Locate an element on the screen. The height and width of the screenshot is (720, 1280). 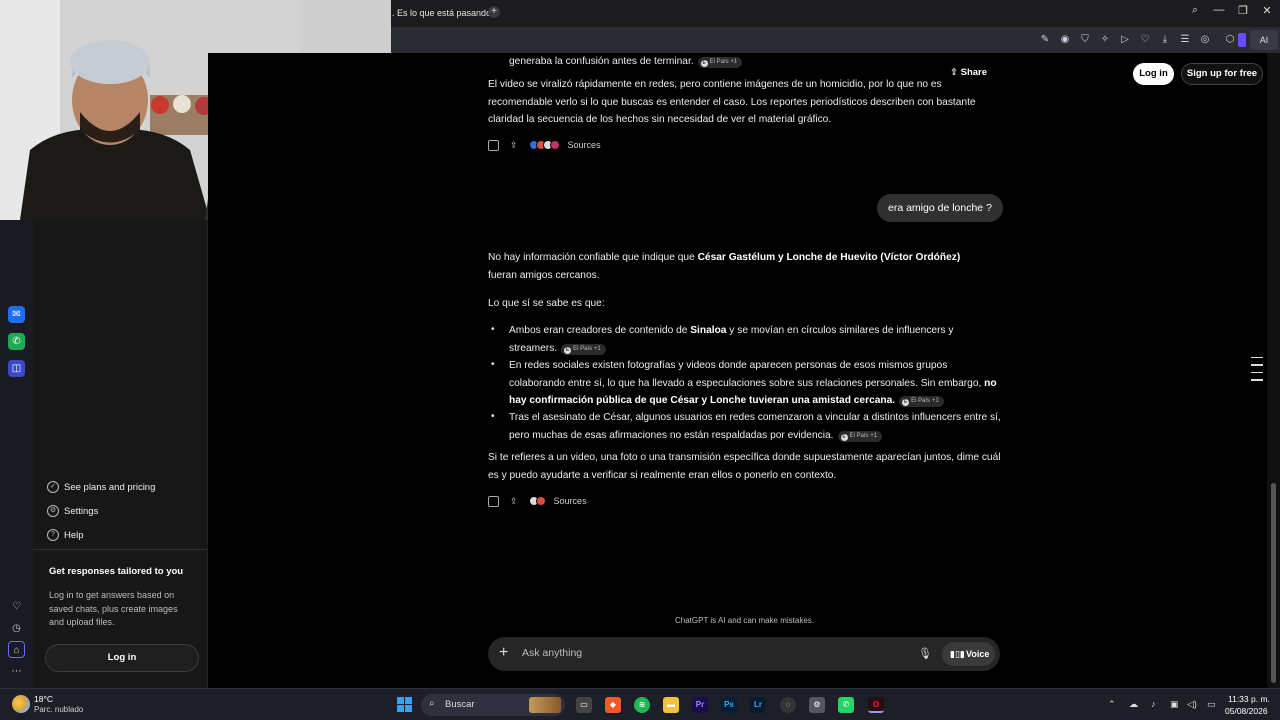
response-paragraph-2: Lo que sí se sabe es que: is located at coordinates (546, 303).